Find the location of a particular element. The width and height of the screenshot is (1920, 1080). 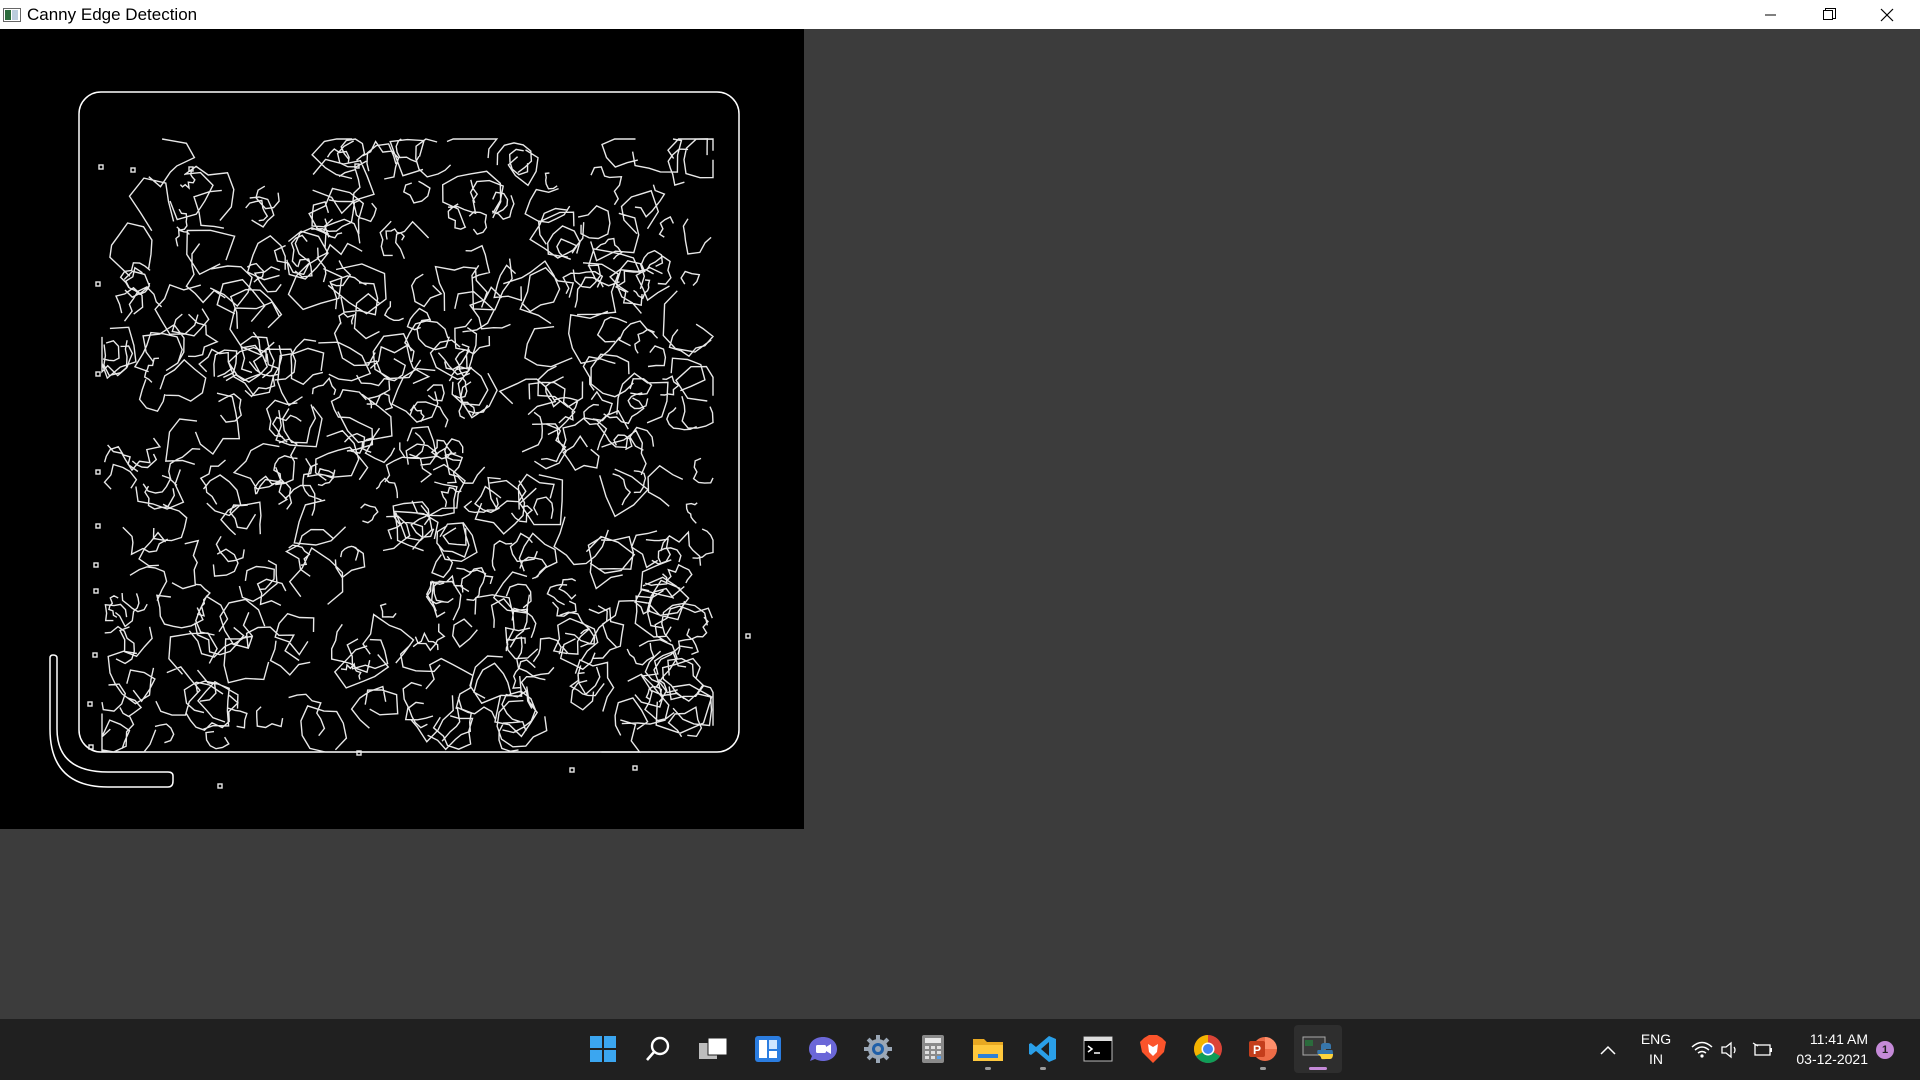

close-button is located at coordinates (1887, 14).